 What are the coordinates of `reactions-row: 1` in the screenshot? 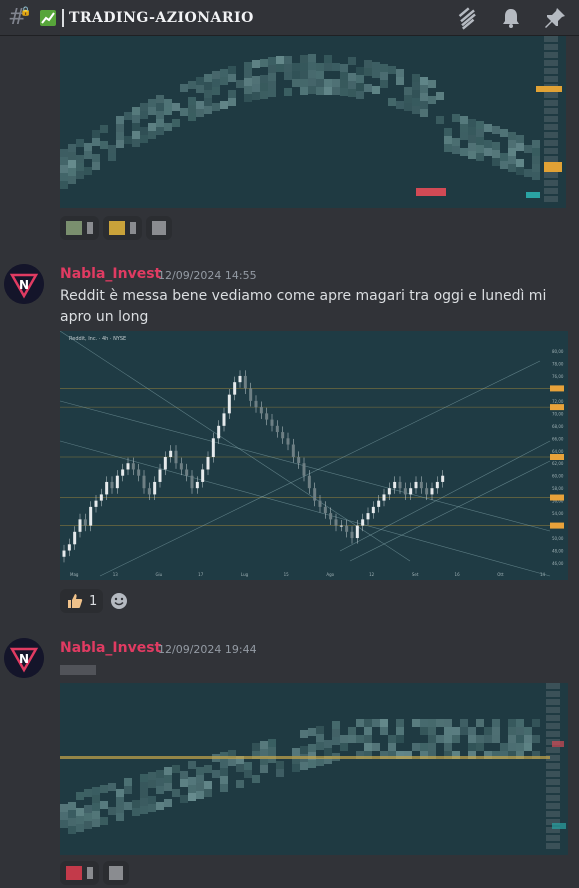 It's located at (95, 601).